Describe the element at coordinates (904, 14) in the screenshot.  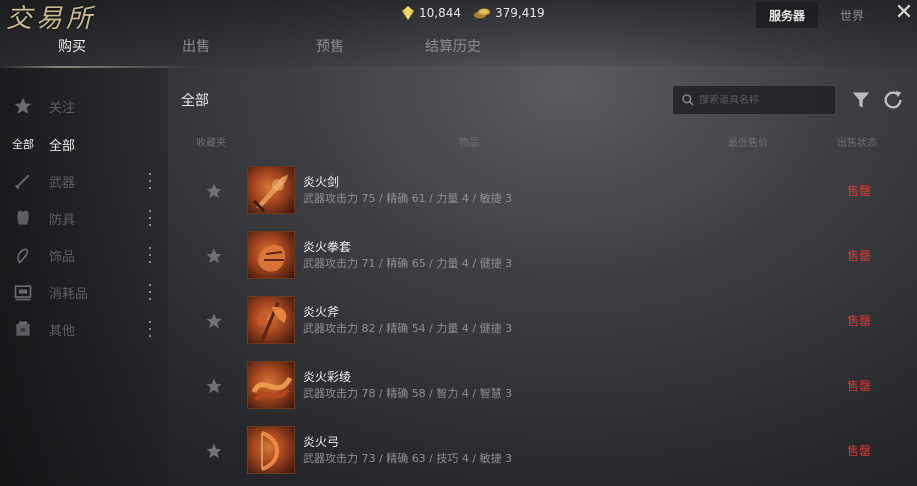
I see `close-icon: ✕` at that location.